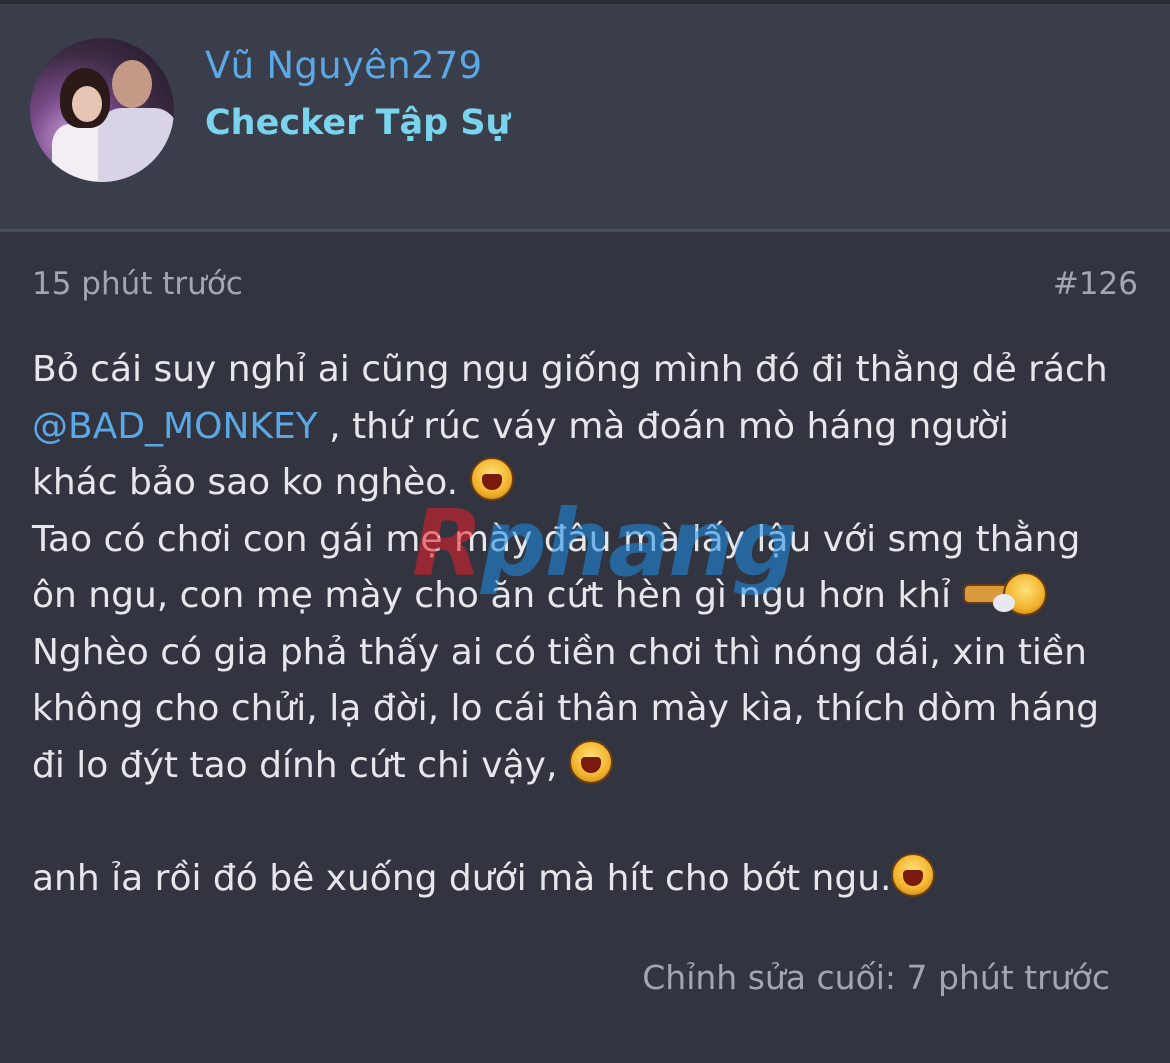  Describe the element at coordinates (137, 284) in the screenshot. I see `post-timestamp: 15 phút trước` at that location.